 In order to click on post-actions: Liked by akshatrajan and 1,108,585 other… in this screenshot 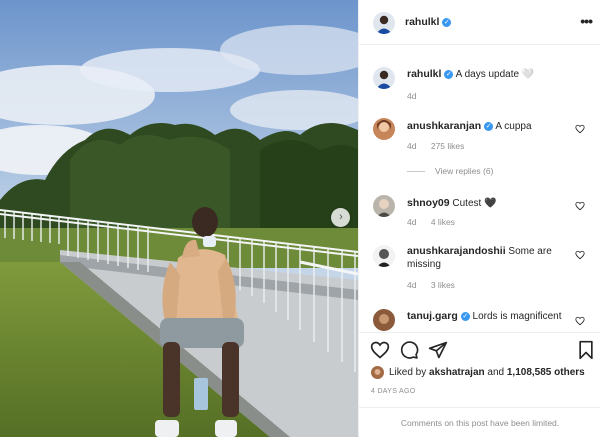, I will do `click(479, 384)`.